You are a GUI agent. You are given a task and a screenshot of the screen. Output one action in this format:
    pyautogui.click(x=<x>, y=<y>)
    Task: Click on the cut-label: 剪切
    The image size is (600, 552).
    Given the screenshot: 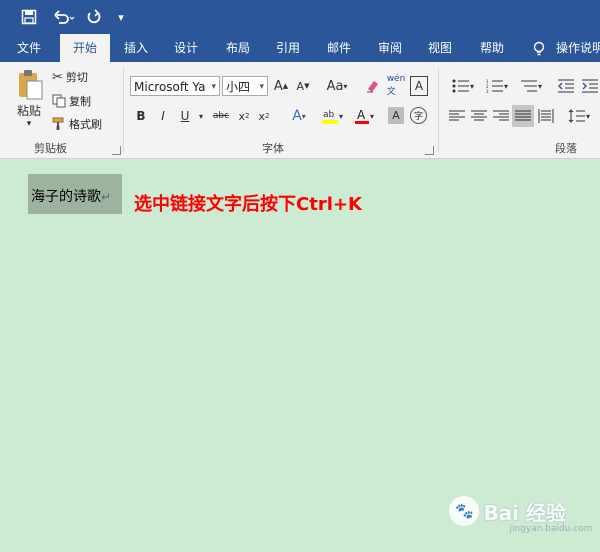 What is the action you would take?
    pyautogui.click(x=76, y=77)
    